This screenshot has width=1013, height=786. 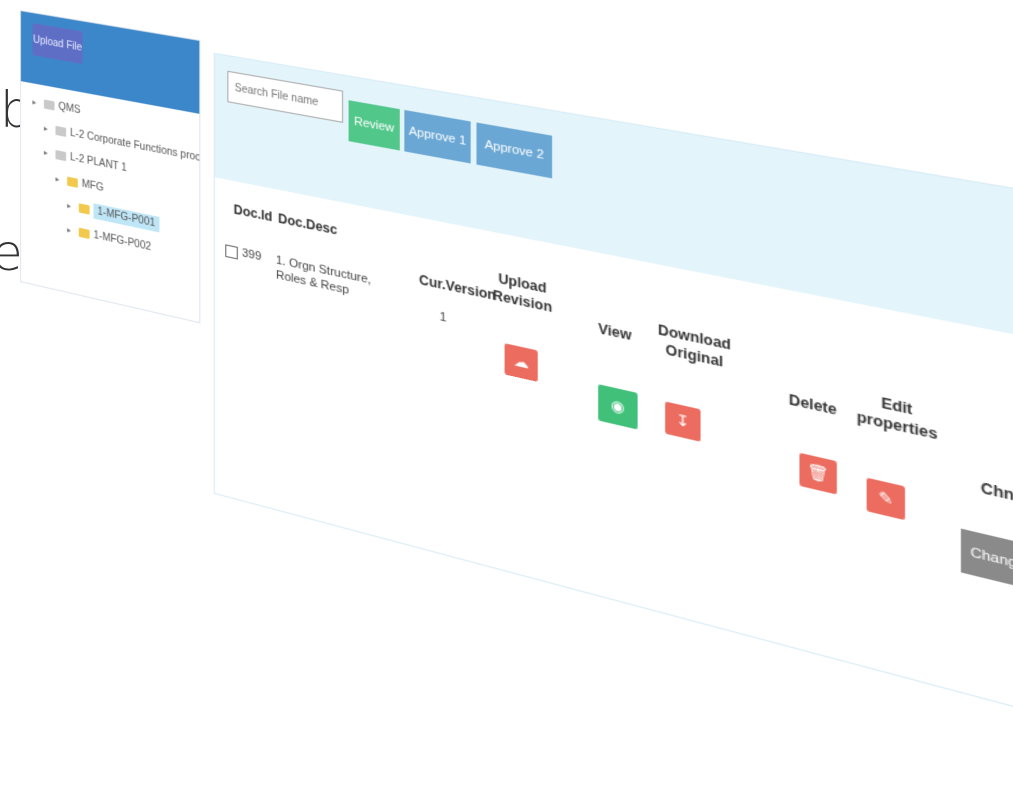 I want to click on header-edit-properties: Edit properties, so click(x=897, y=418).